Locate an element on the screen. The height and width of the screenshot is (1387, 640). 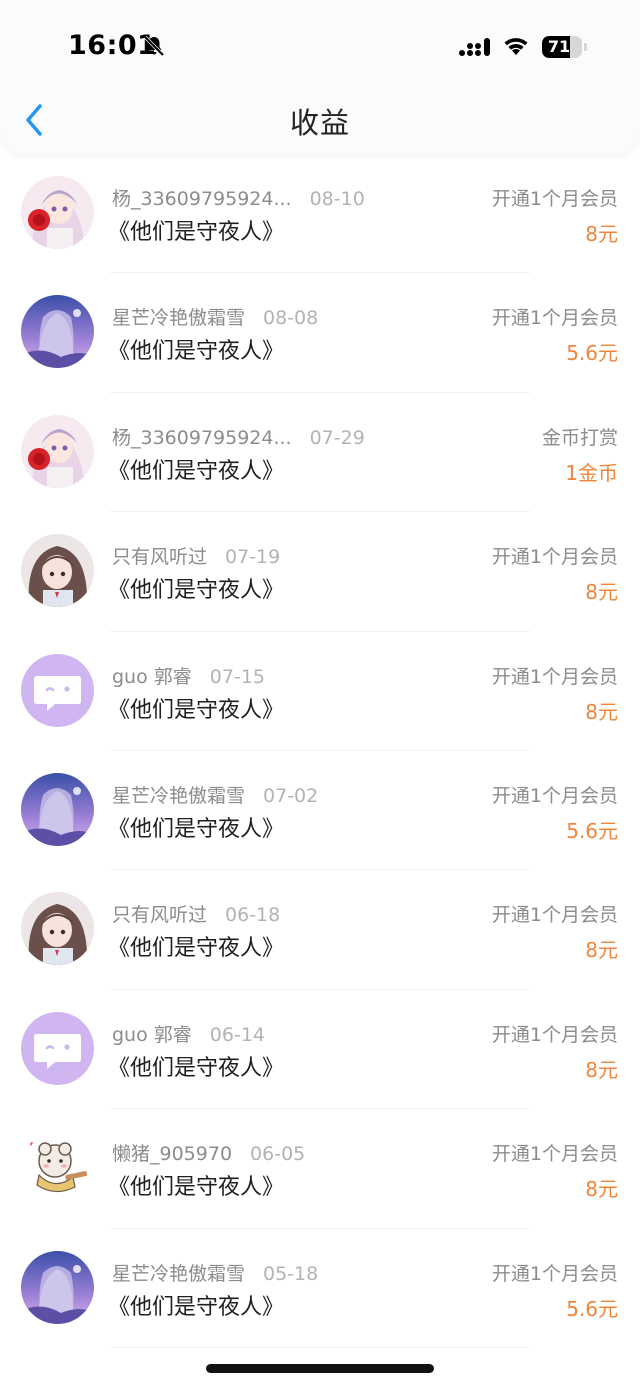
record-date: 06-14 is located at coordinates (237, 1034).